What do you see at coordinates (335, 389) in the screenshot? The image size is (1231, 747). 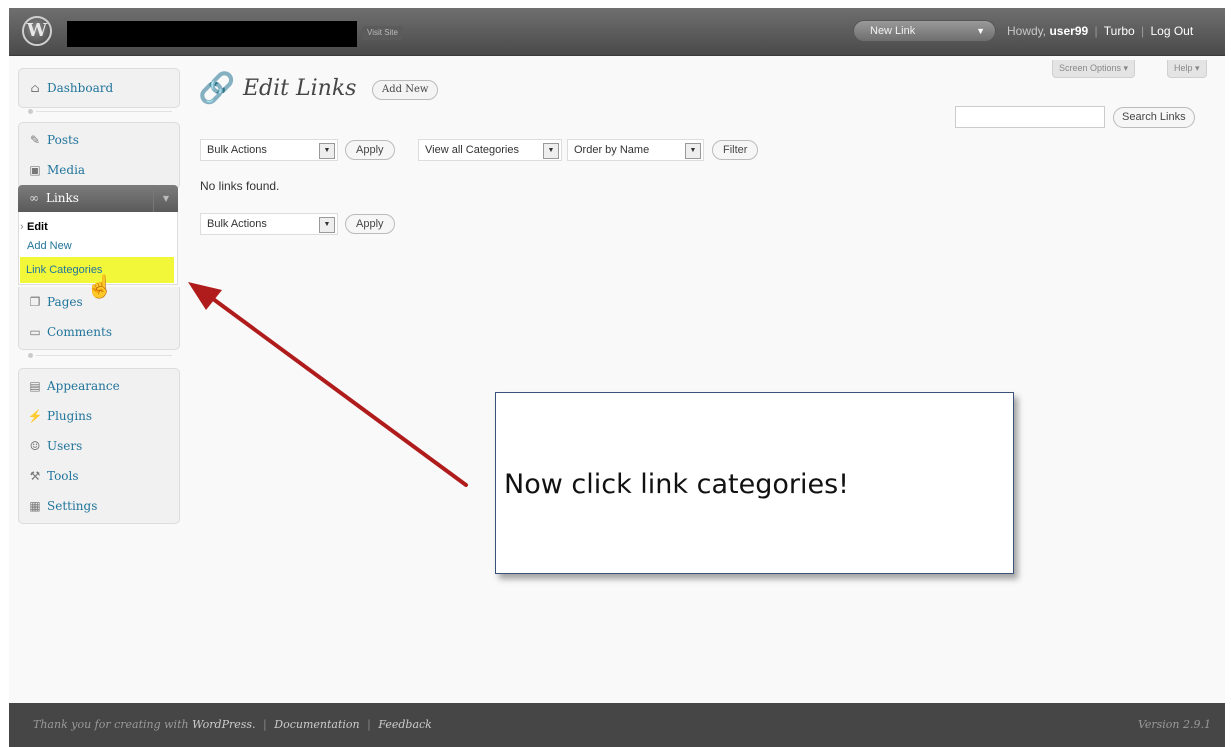 I see `arrow-shaft` at bounding box center [335, 389].